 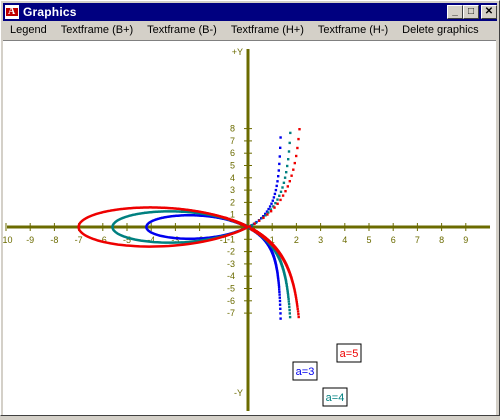 What do you see at coordinates (320, 240) in the screenshot?
I see `x-tick-label: 3` at bounding box center [320, 240].